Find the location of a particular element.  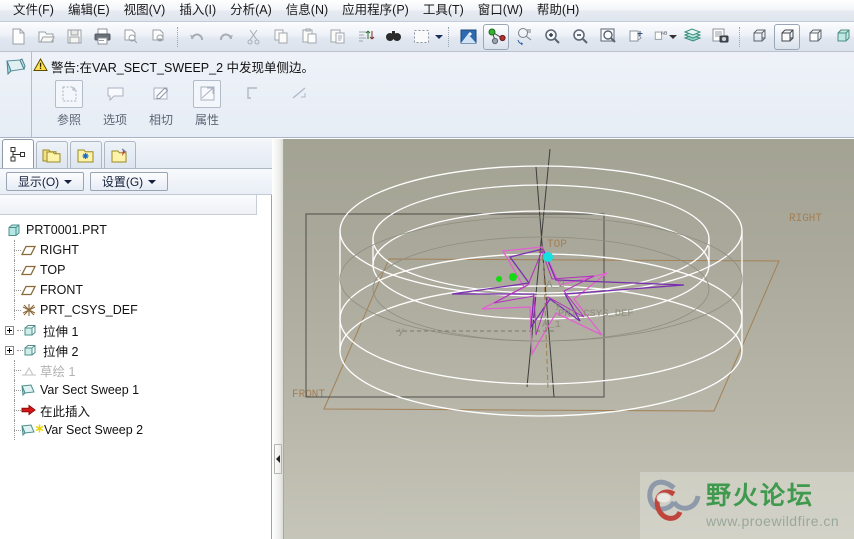

layers-icon is located at coordinates (692, 37).